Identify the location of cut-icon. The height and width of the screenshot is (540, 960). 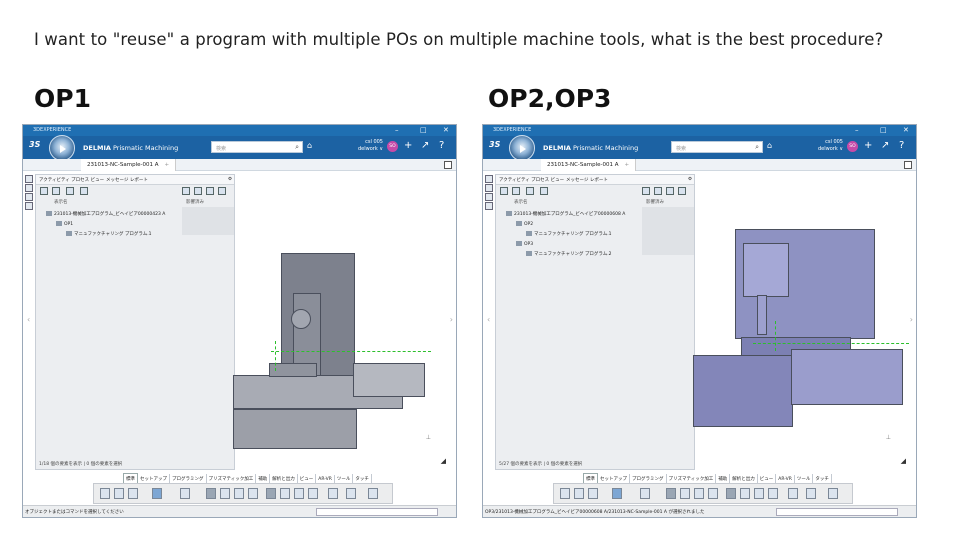
(105, 493).